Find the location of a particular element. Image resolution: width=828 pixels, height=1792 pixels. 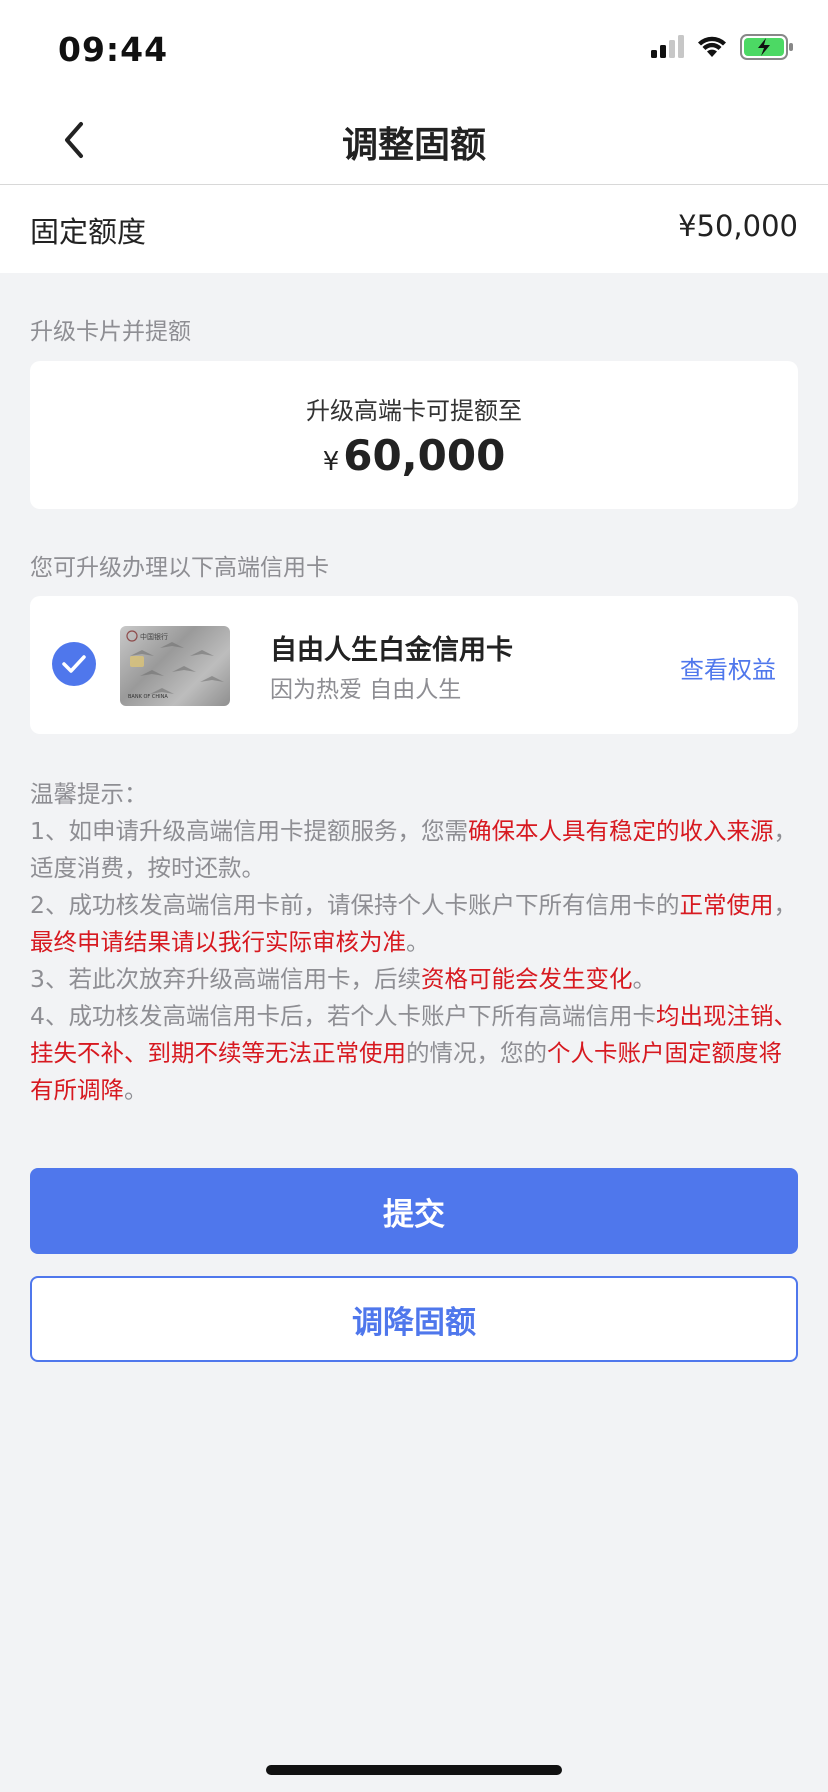

submit-button: 提交 is located at coordinates (414, 1211).